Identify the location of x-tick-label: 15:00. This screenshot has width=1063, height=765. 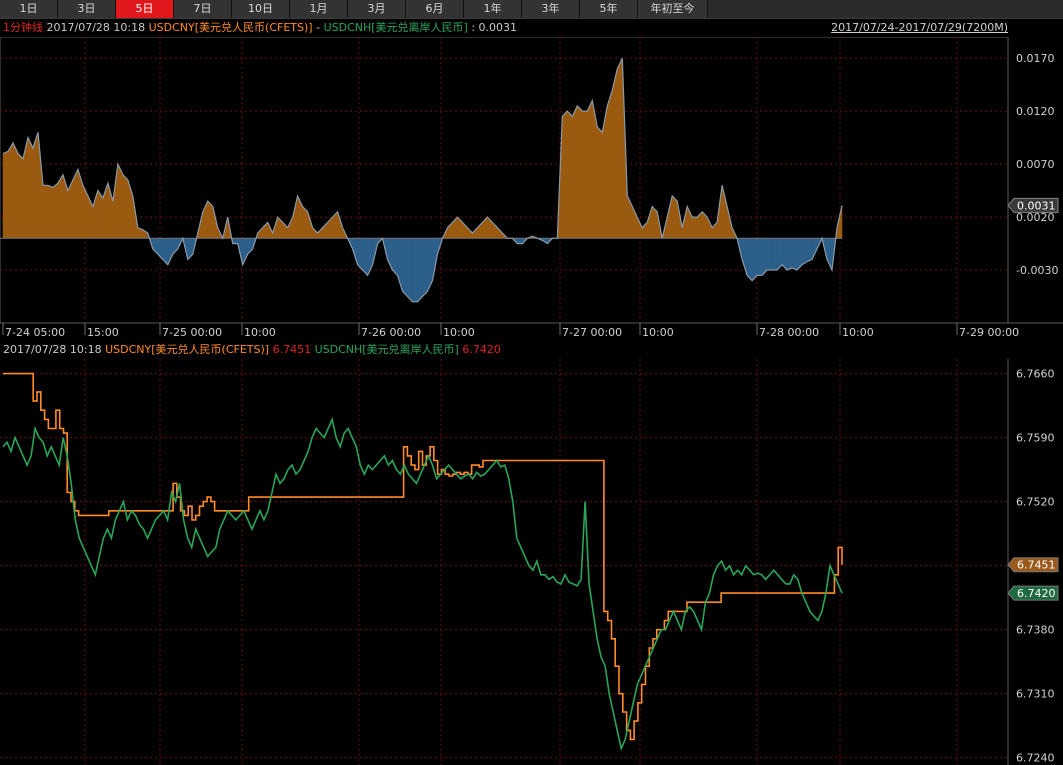
(103, 332).